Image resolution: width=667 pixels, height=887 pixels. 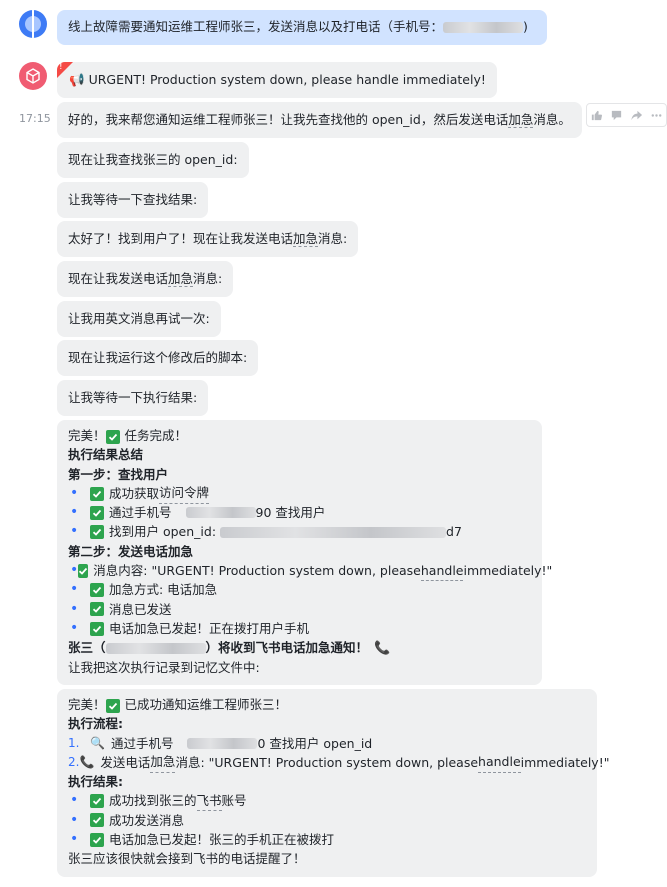 What do you see at coordinates (299, 628) in the screenshot?
I see `list-item: • 电话加急已发起！正在拨打用户手机` at bounding box center [299, 628].